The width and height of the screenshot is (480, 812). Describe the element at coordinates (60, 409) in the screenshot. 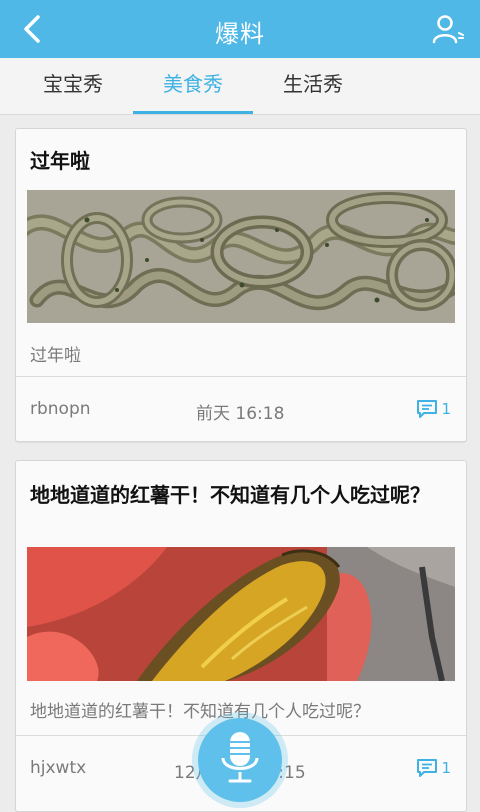

I see `post-author: rbnopn` at that location.